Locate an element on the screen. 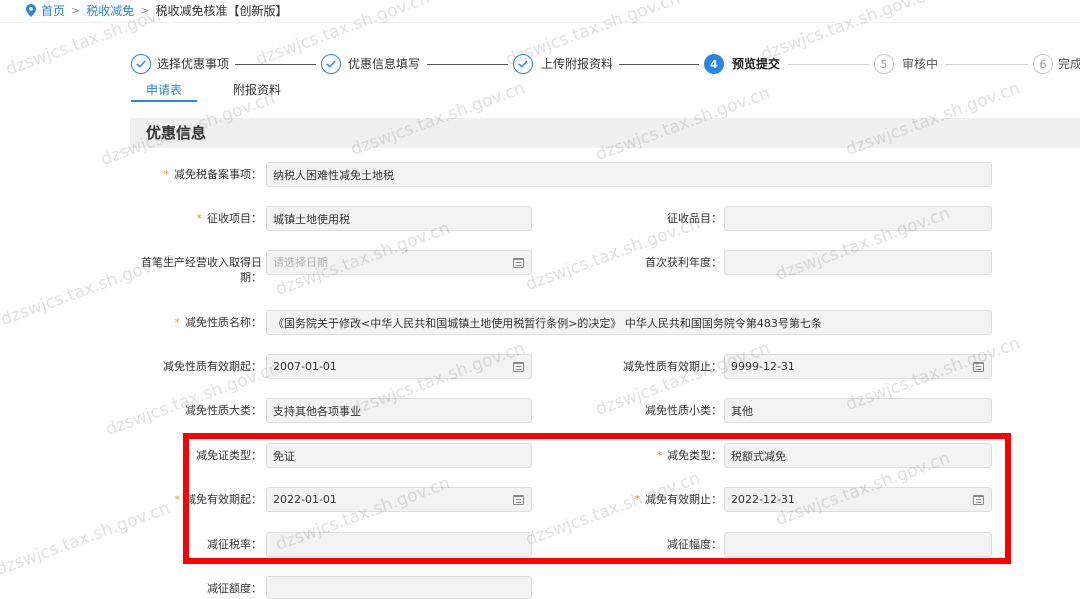 This screenshot has height=599, width=1080. relief-nature-start-input is located at coordinates (399, 366).